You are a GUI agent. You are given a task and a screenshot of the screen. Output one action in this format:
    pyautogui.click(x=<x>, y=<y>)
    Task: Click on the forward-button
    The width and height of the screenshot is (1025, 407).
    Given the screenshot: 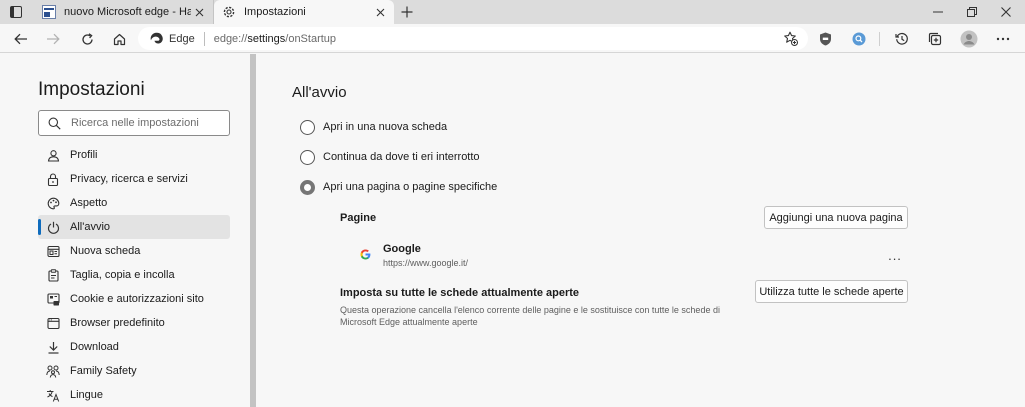 What is the action you would take?
    pyautogui.click(x=53, y=39)
    